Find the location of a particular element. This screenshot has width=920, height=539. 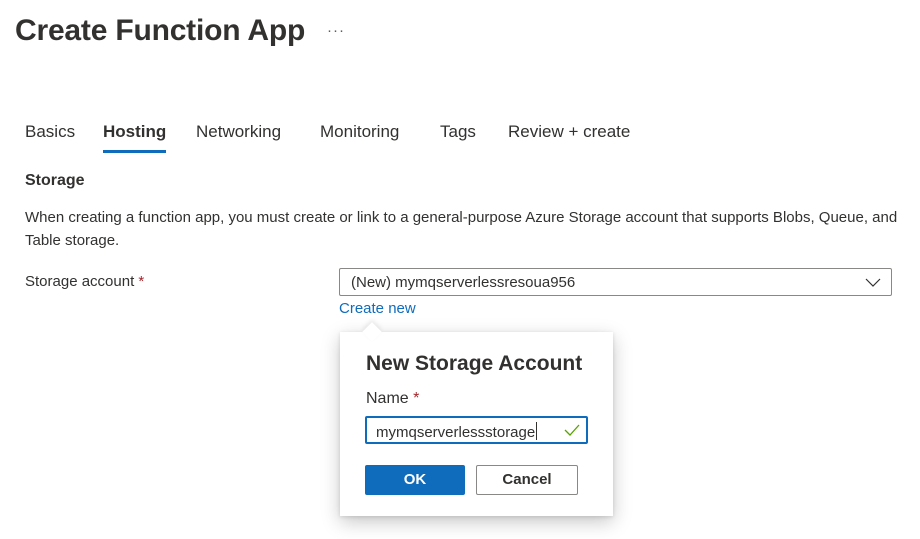

checkmark-icon is located at coordinates (572, 430).